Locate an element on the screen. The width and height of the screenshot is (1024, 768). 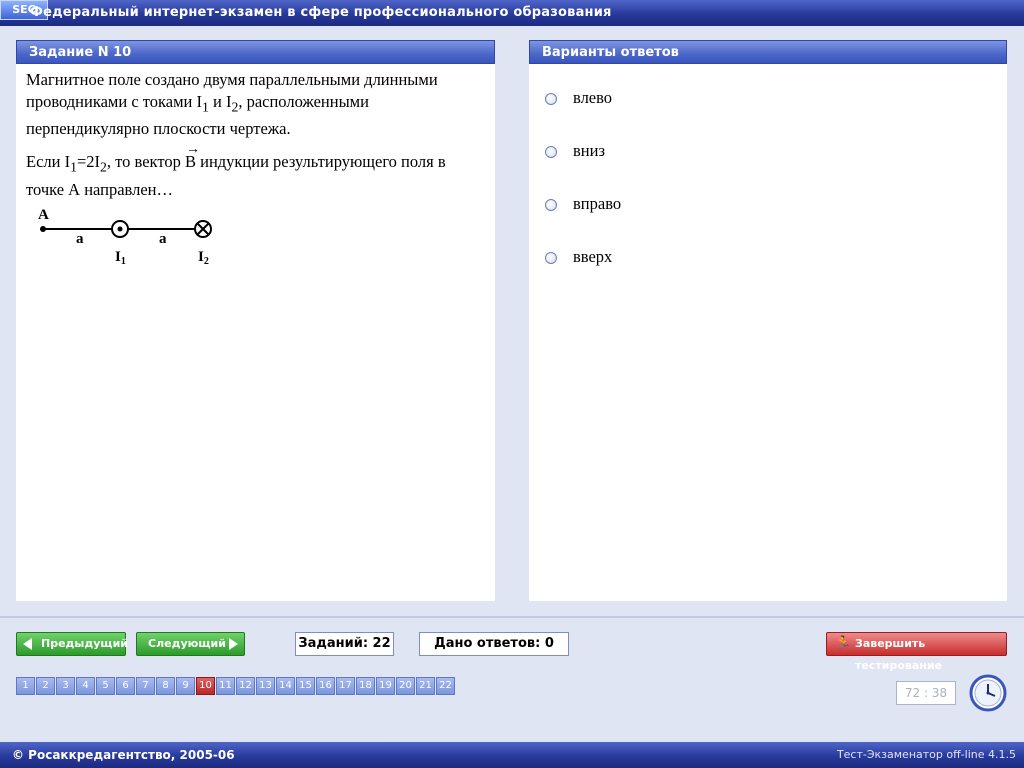
answered-counter: Дано ответов: 0 is located at coordinates (494, 644).